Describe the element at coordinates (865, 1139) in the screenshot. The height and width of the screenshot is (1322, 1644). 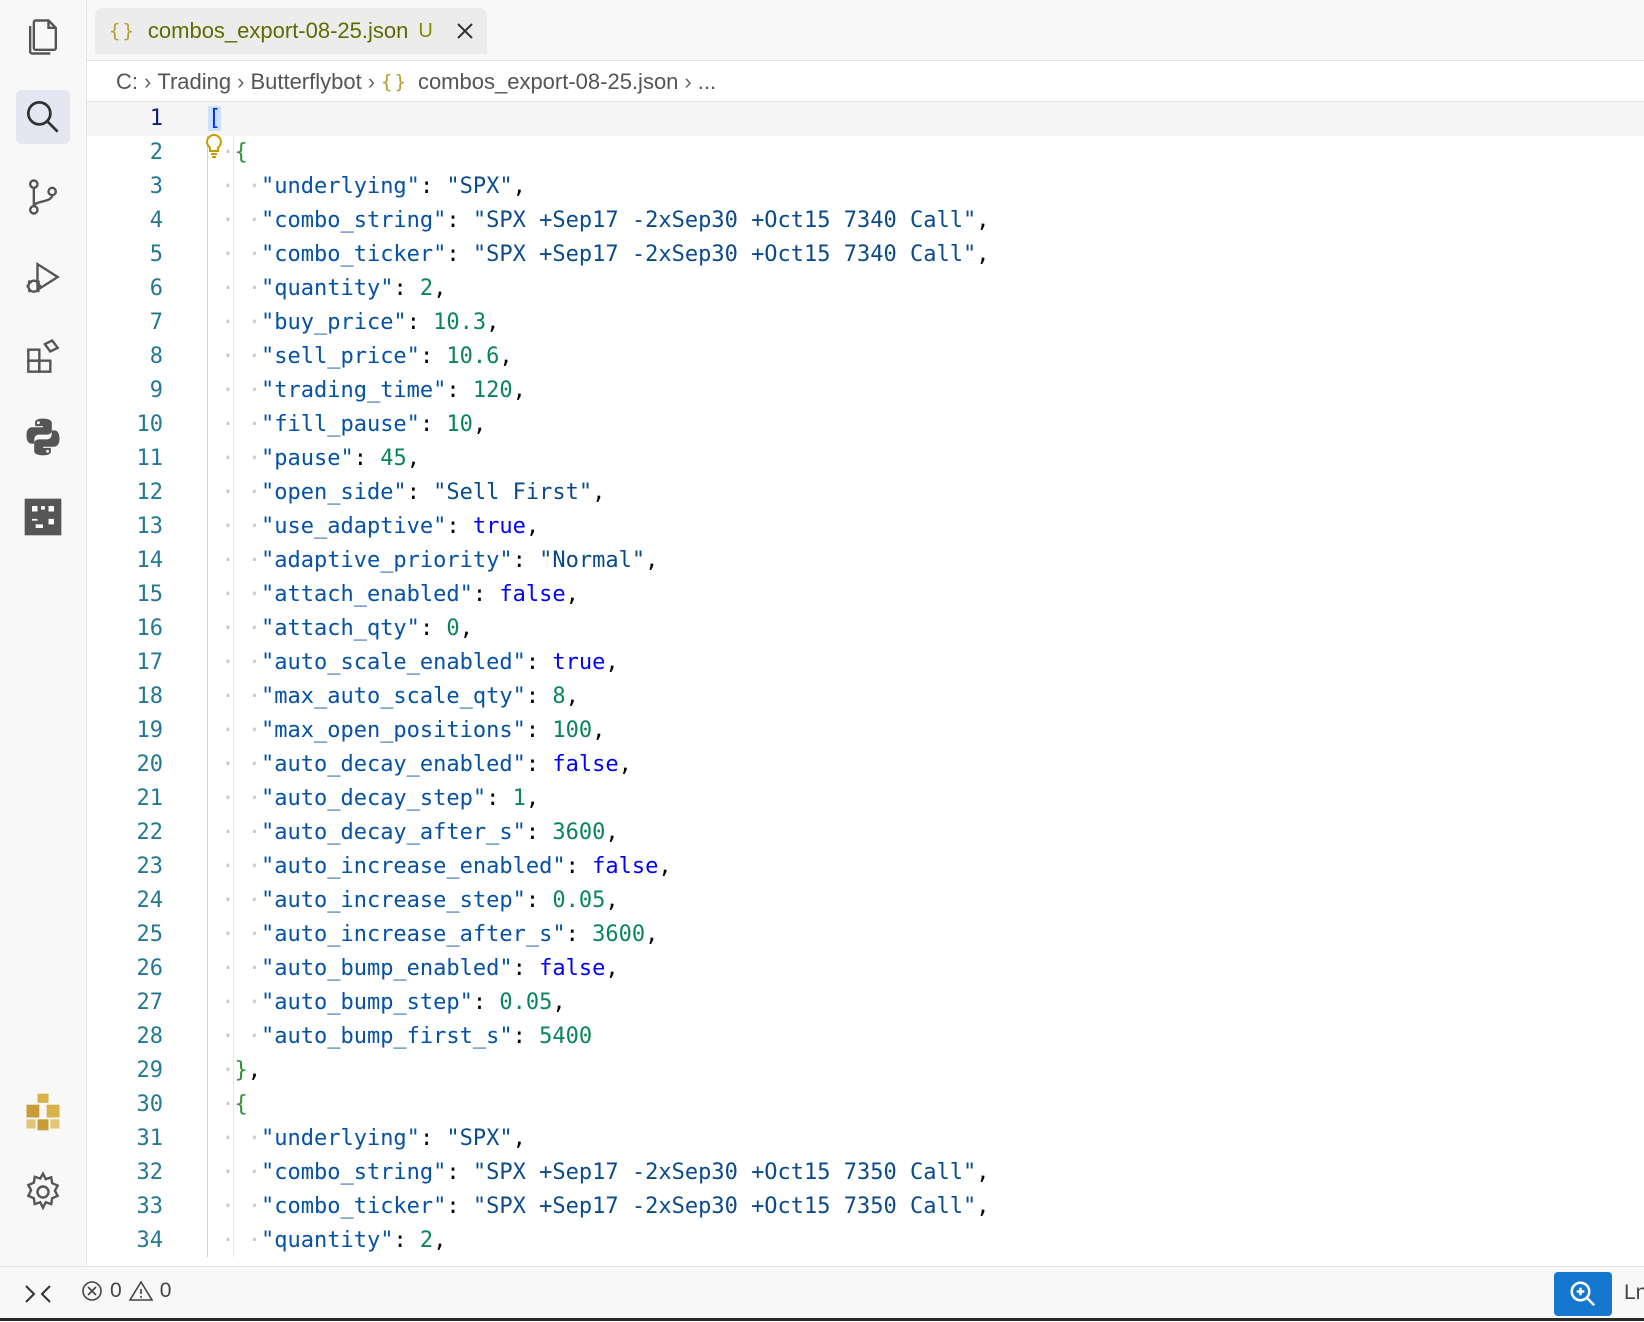
I see `code-line: 31 · ·"underlying": "SPX",` at that location.